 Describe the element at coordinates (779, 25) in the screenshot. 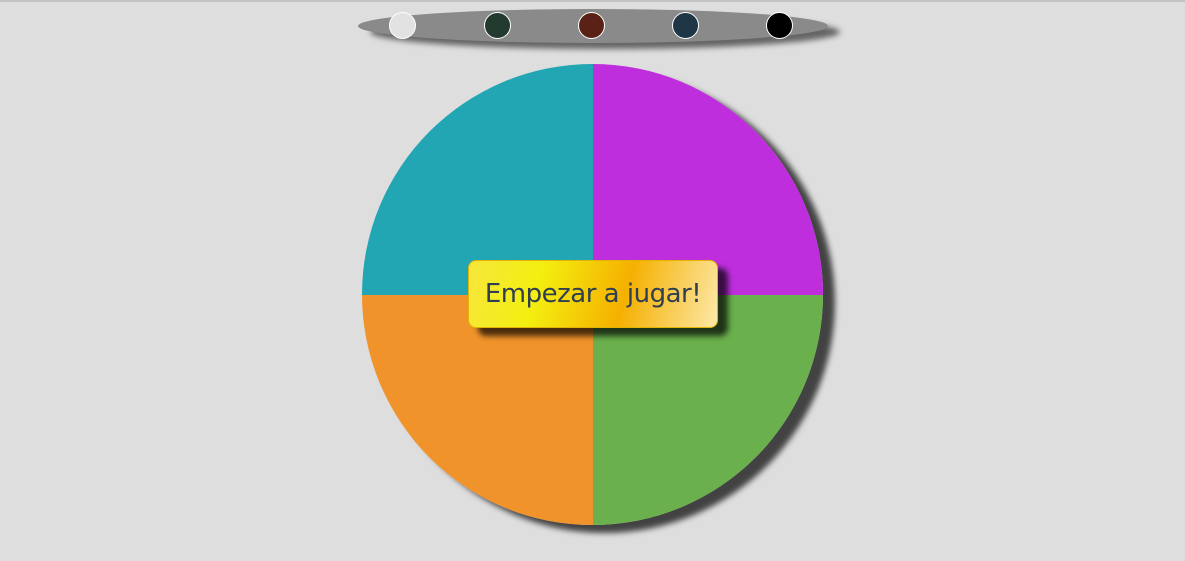

I see `swatch-black` at that location.